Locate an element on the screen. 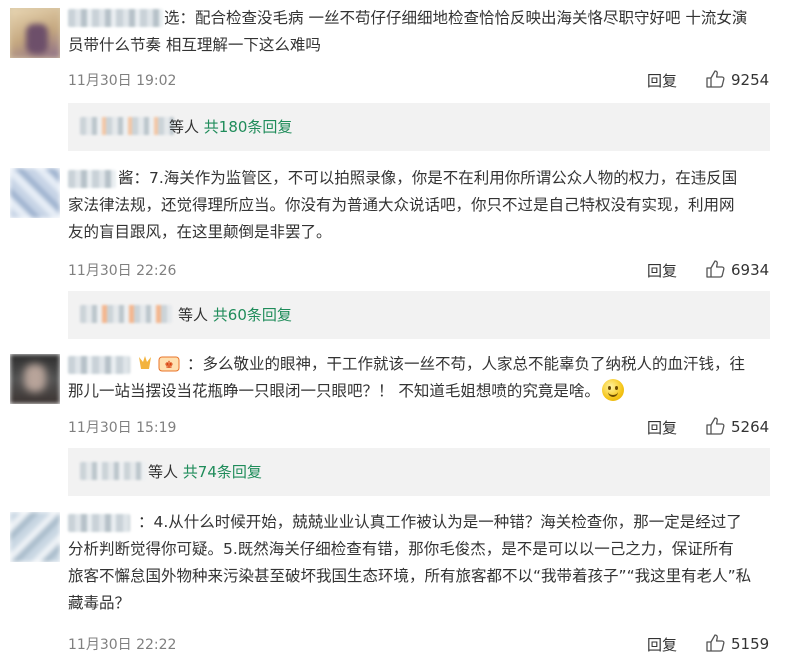  comment-time: 11月30日 19:02 is located at coordinates (122, 81).